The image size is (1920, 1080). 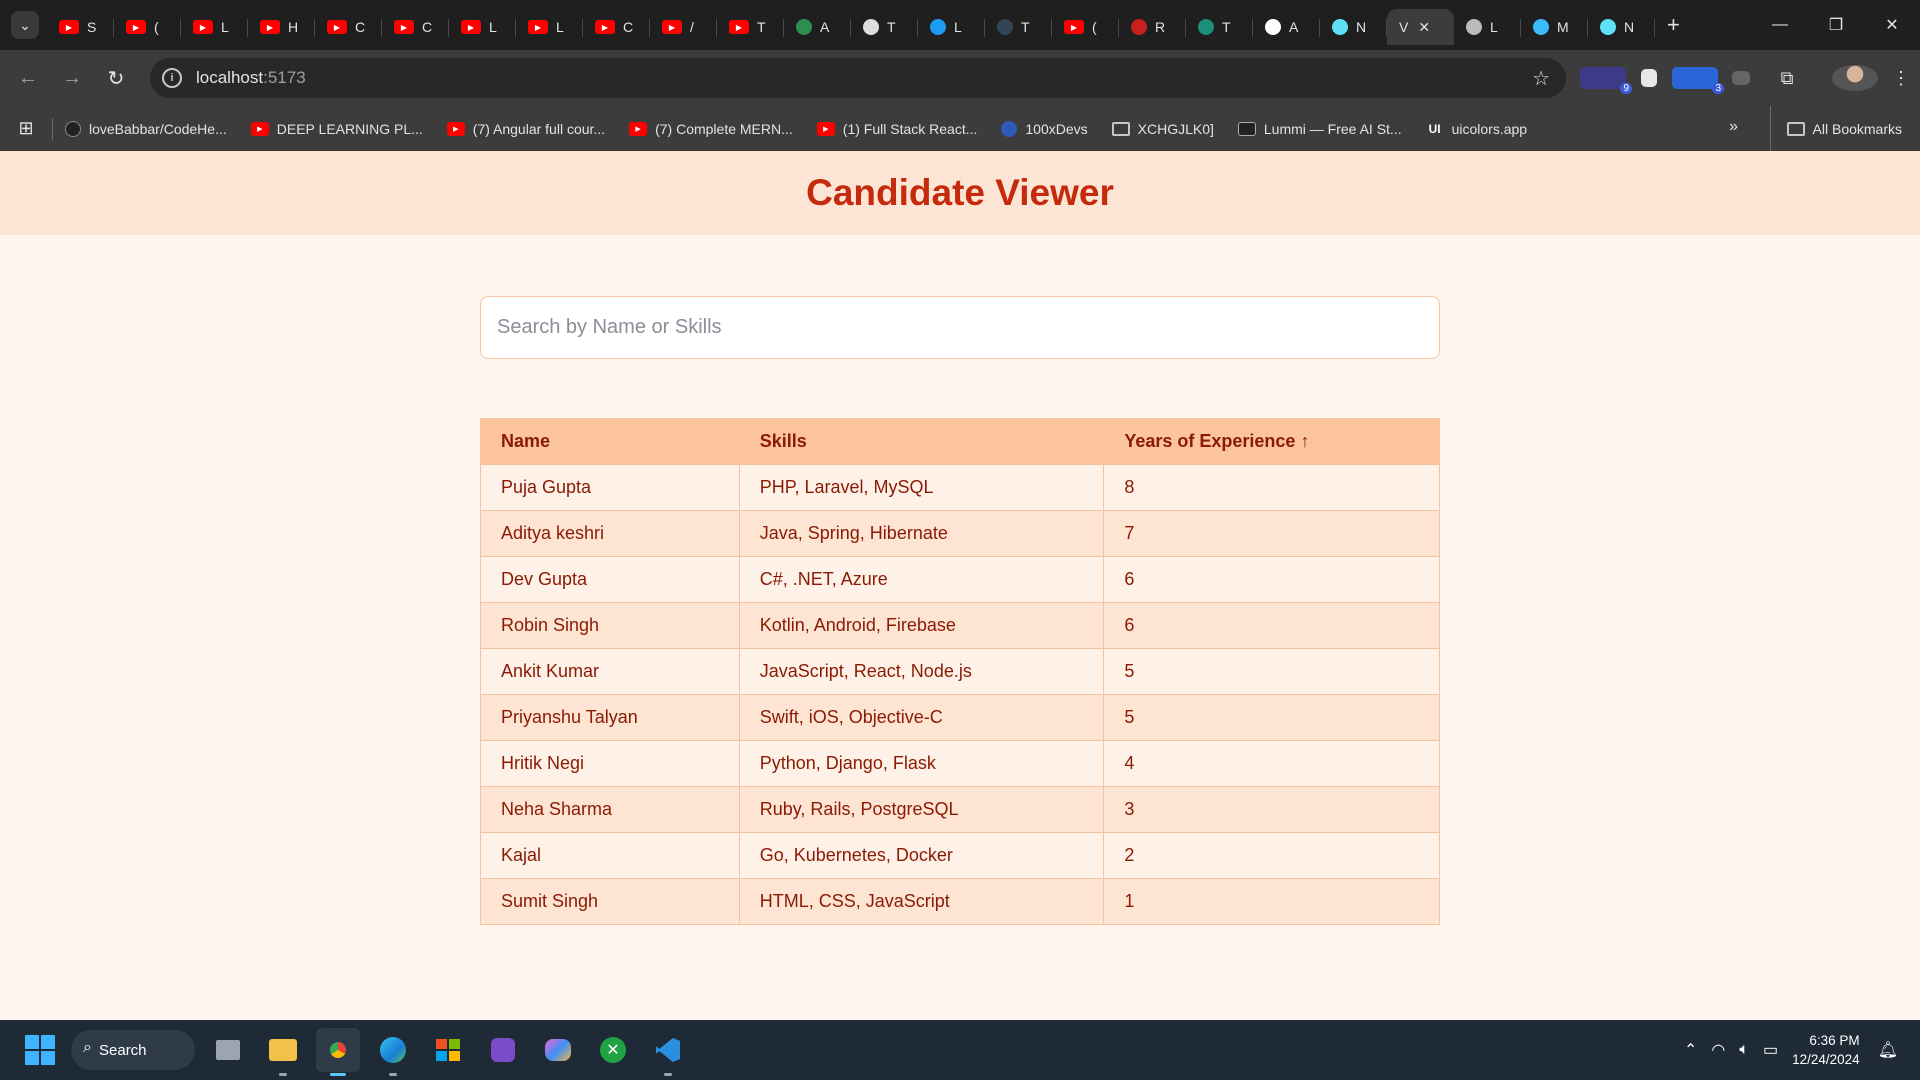 What do you see at coordinates (1888, 1050) in the screenshot?
I see `notification-bell-icon: 🔔︎` at bounding box center [1888, 1050].